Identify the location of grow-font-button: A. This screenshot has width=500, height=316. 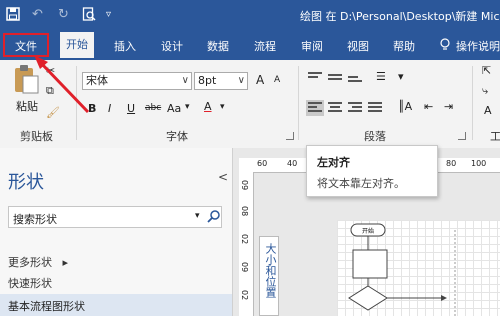
(260, 80).